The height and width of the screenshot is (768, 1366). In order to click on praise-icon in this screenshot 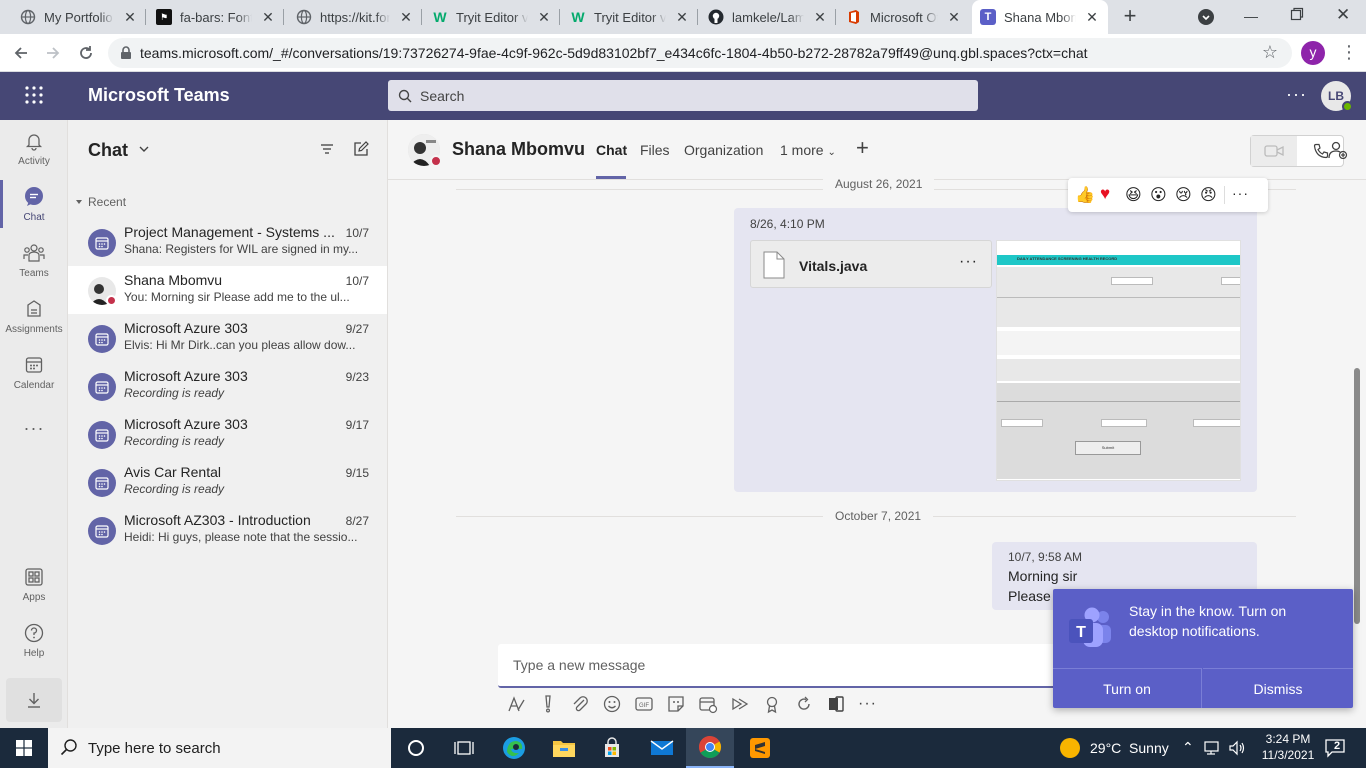, I will do `click(772, 704)`.